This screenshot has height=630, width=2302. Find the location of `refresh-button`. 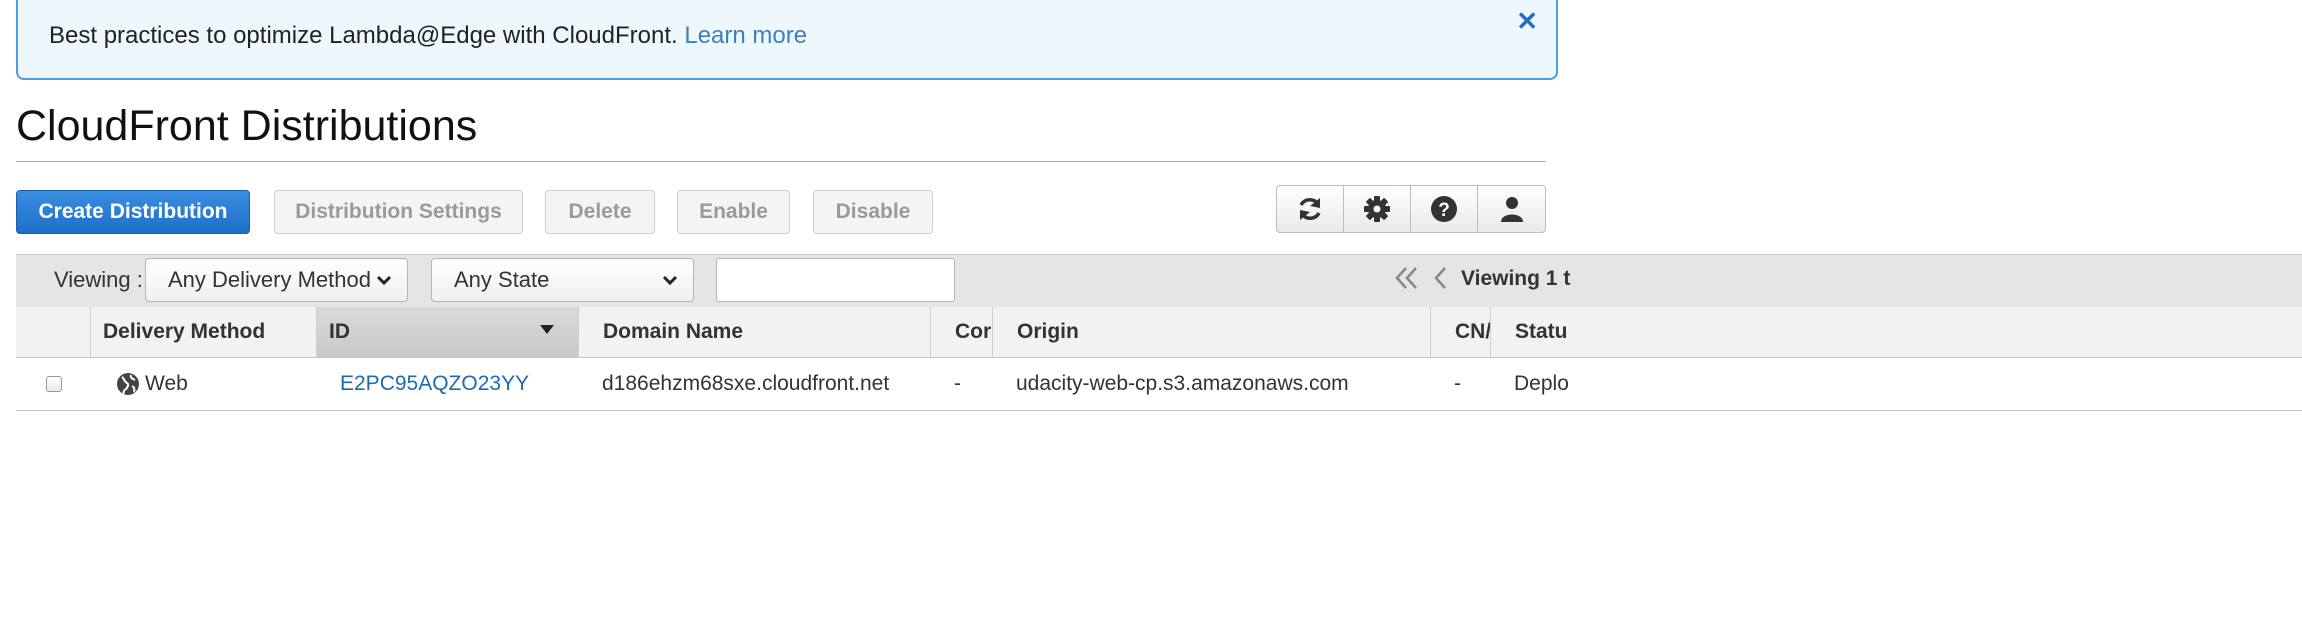

refresh-button is located at coordinates (1310, 209).